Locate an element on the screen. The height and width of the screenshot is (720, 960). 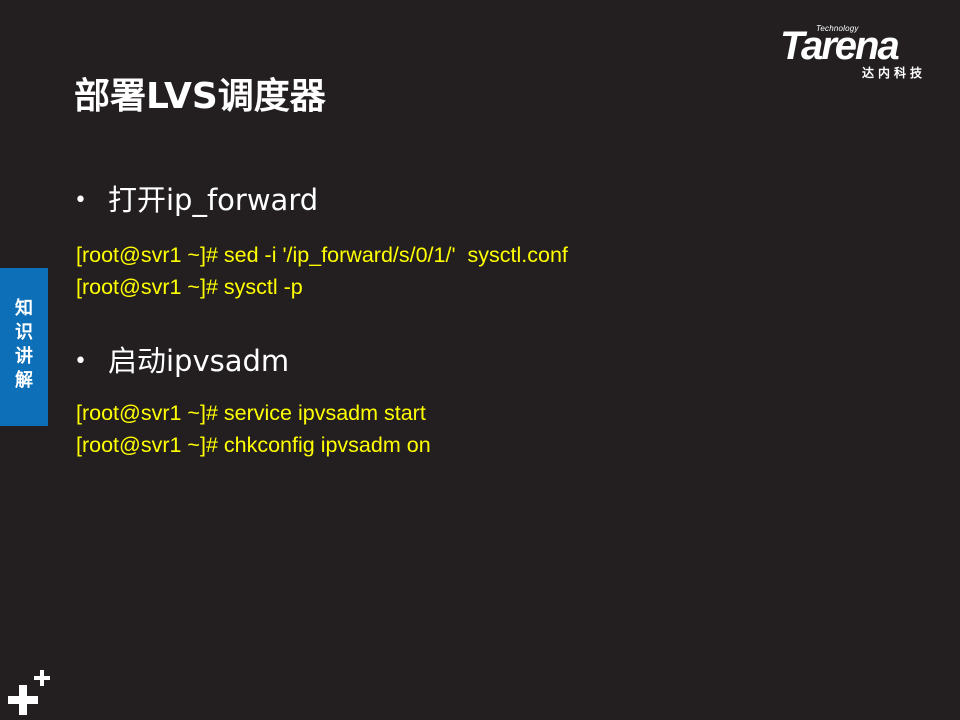
bullet-item: • 启动ipvsadm is located at coordinates (181, 361).